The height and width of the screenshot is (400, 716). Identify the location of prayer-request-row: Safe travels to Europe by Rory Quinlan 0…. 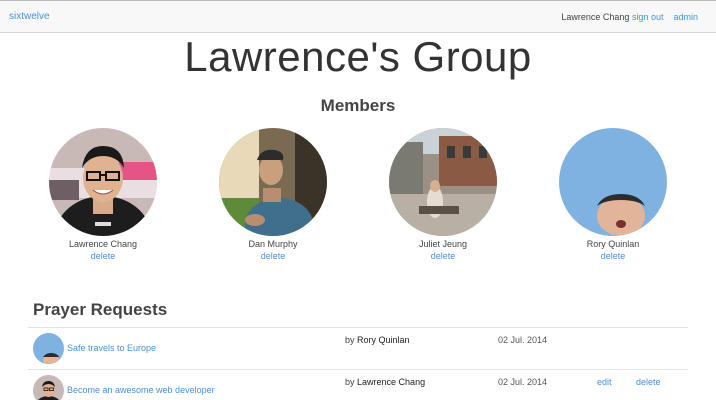
(358, 349).